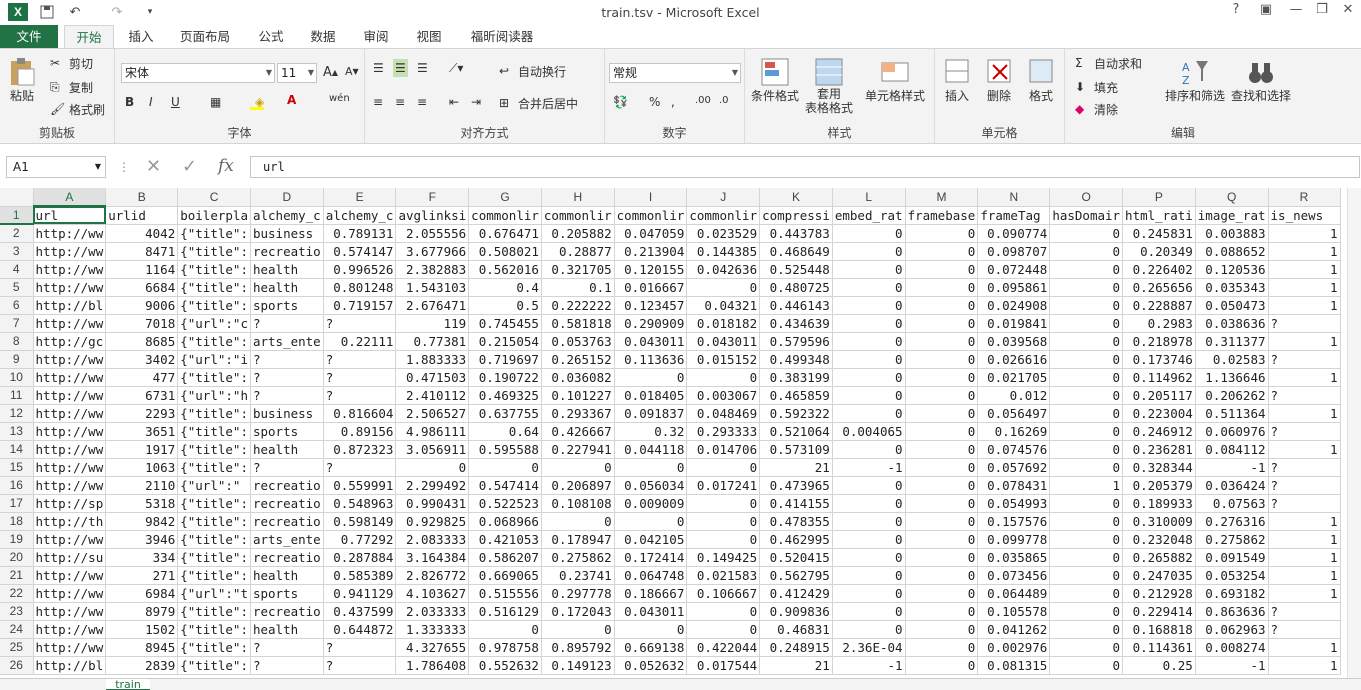  I want to click on align-left-icon: ≡, so click(378, 102).